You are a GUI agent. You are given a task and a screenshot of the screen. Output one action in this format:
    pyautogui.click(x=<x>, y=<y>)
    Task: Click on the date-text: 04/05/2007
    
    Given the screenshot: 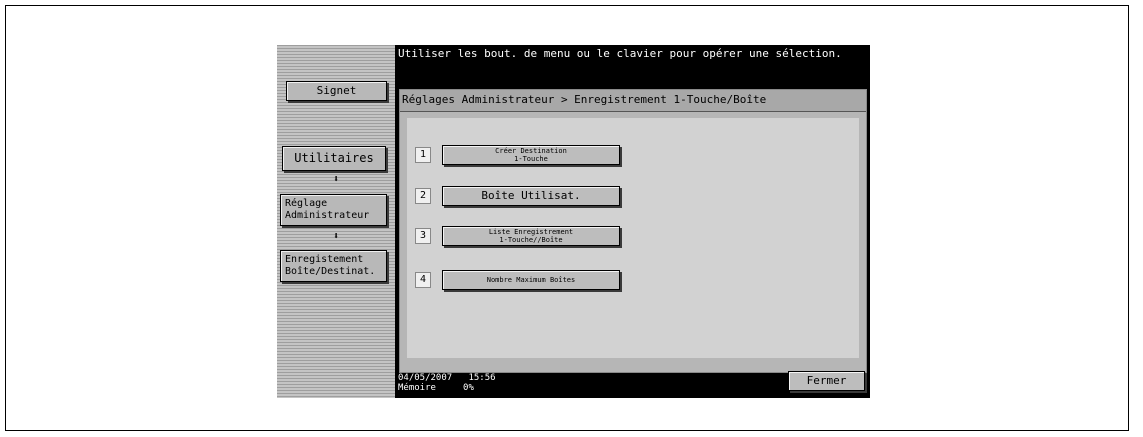 What is the action you would take?
    pyautogui.click(x=425, y=378)
    